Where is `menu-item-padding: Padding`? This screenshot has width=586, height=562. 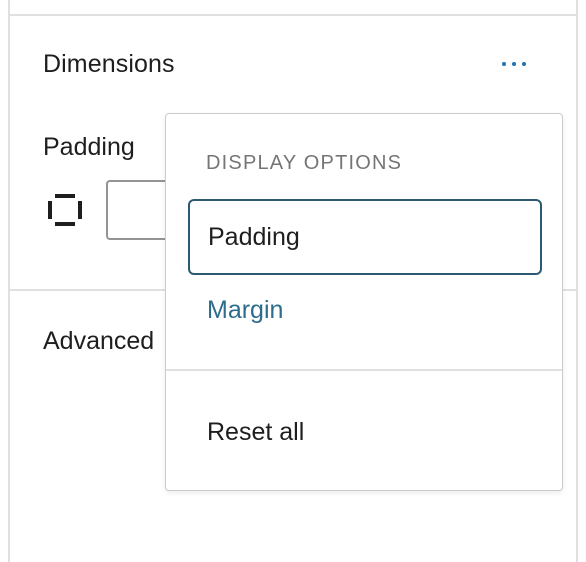 menu-item-padding: Padding is located at coordinates (365, 237).